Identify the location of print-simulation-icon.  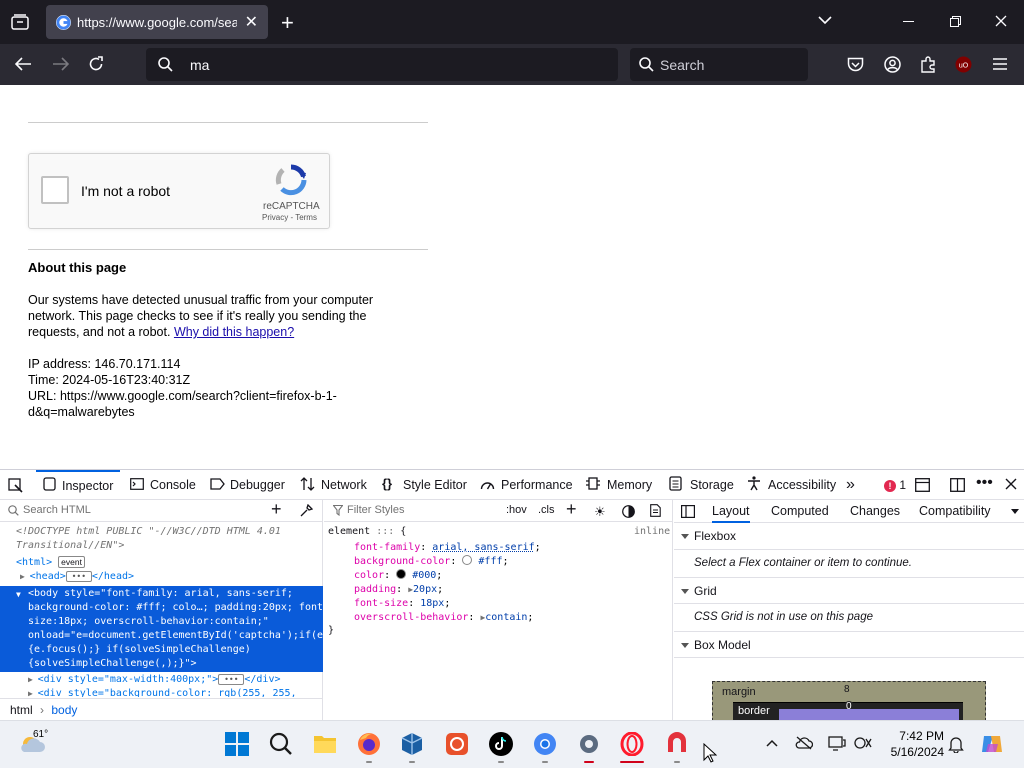
(655, 510).